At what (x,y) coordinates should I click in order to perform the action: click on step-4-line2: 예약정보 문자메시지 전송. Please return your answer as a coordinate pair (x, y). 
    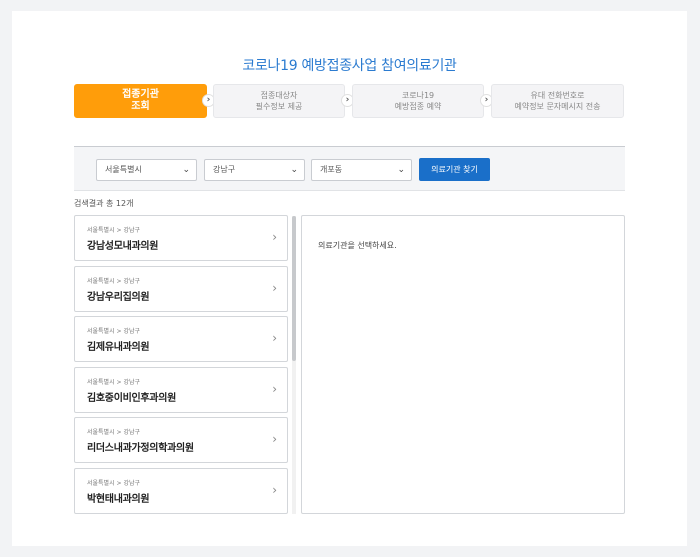
    Looking at the image, I should click on (557, 106).